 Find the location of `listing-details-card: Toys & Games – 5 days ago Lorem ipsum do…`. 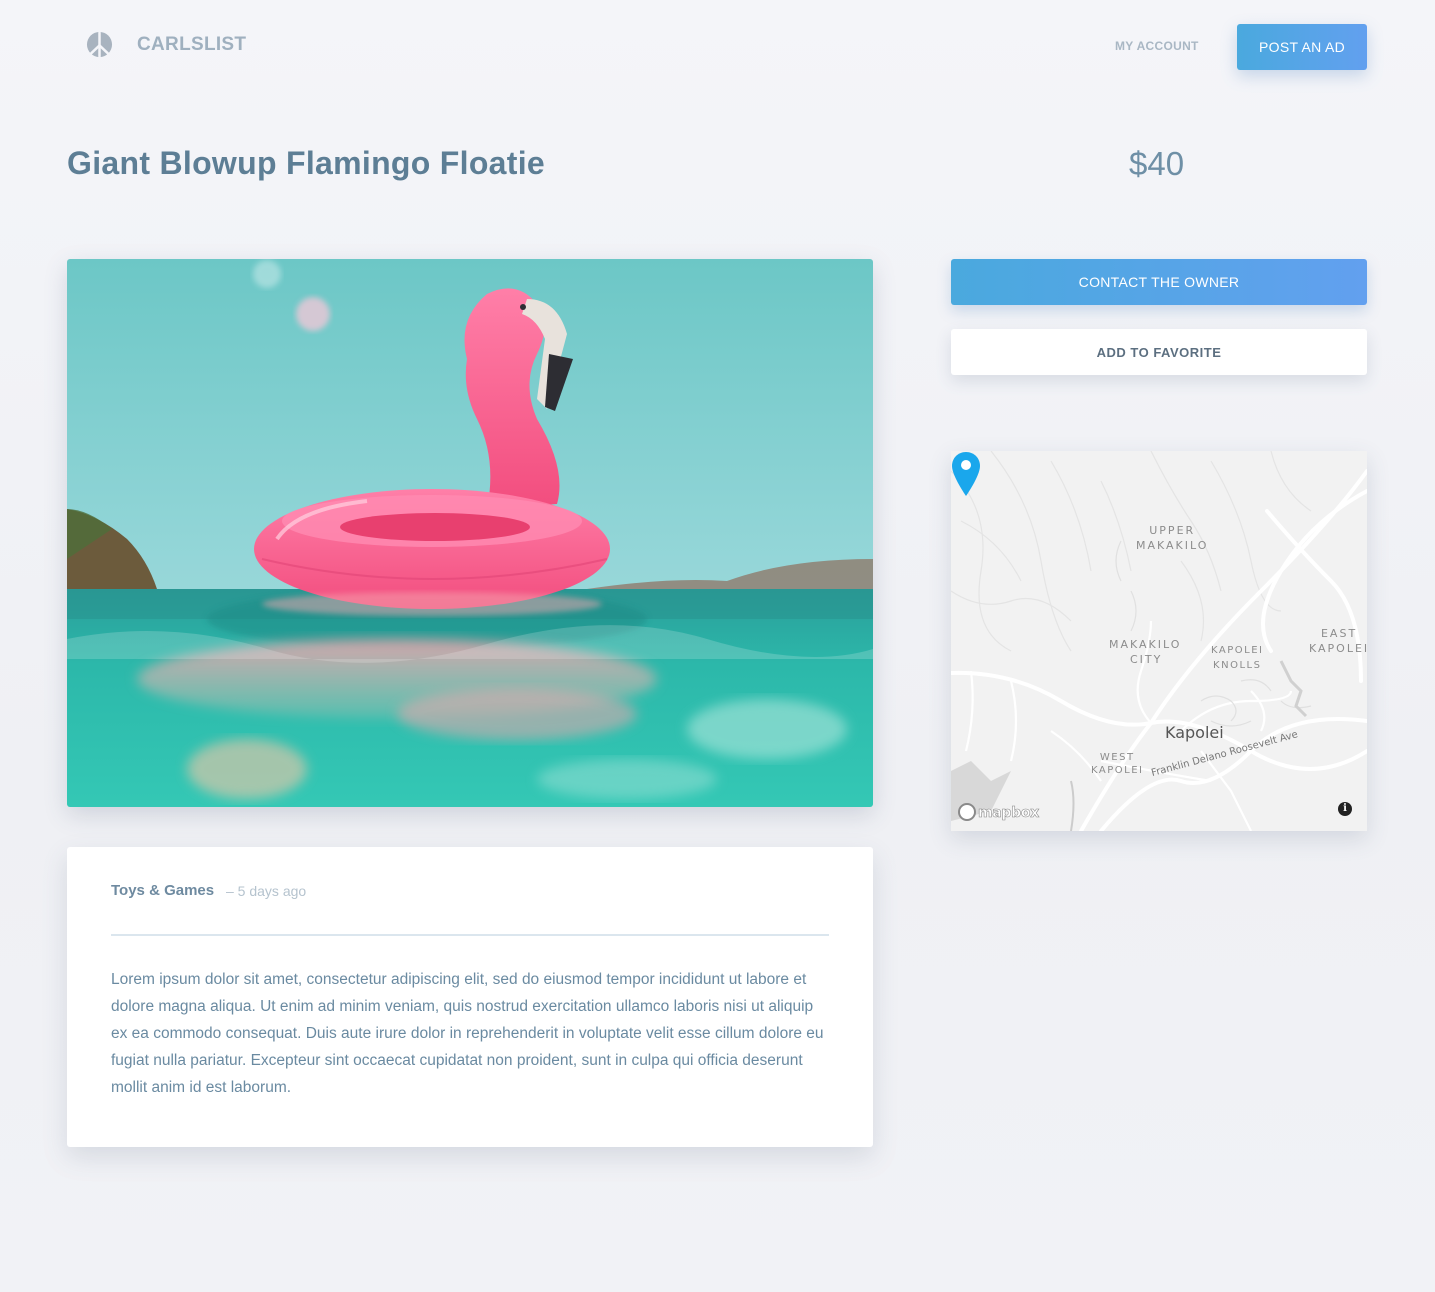

listing-details-card: Toys & Games – 5 days ago Lorem ipsum do… is located at coordinates (470, 997).